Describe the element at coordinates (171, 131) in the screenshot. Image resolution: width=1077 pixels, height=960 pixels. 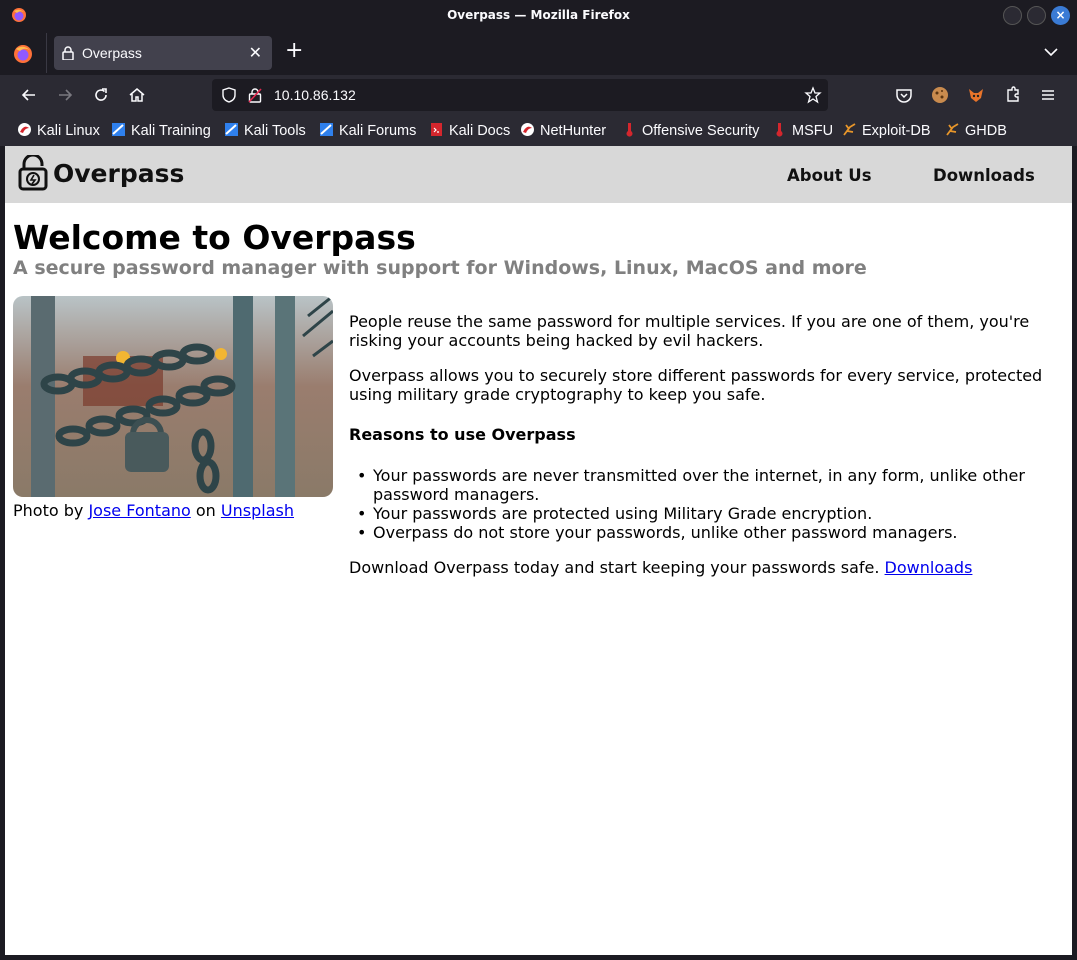
I see `bookmark-label: Kali Training` at that location.